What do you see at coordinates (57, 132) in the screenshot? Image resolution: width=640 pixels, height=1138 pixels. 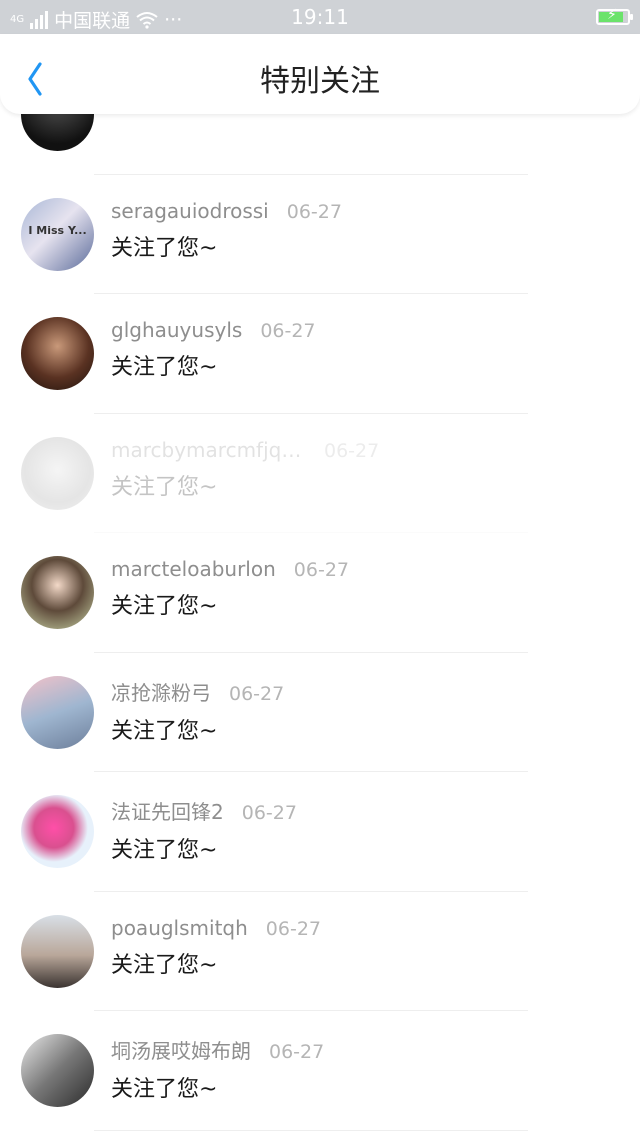 I see `avatar: FUCK YOU!` at bounding box center [57, 132].